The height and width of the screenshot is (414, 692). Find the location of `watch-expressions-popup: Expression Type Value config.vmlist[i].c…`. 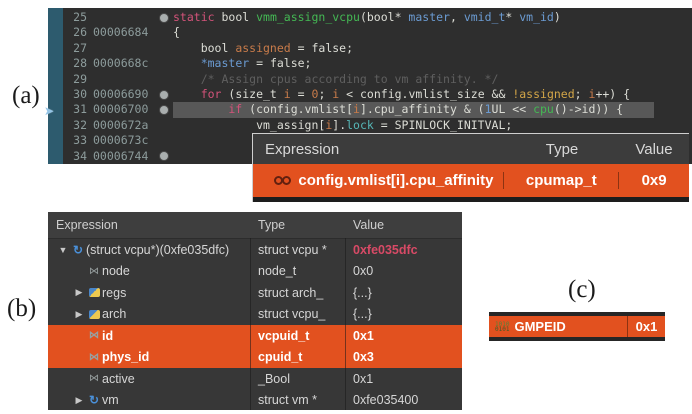

watch-expressions-popup: Expression Type Value config.vmlist[i].c… is located at coordinates (470, 167).